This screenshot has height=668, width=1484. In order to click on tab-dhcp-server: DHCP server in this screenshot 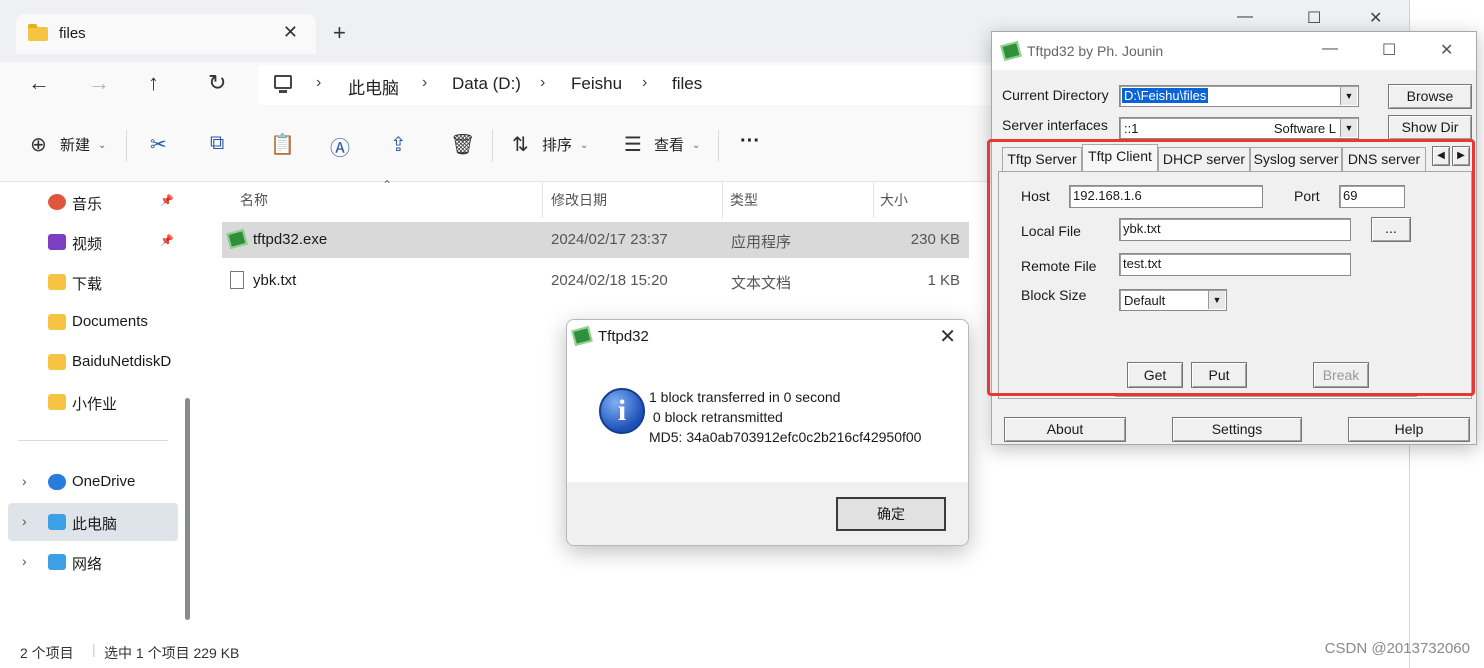, I will do `click(1204, 159)`.